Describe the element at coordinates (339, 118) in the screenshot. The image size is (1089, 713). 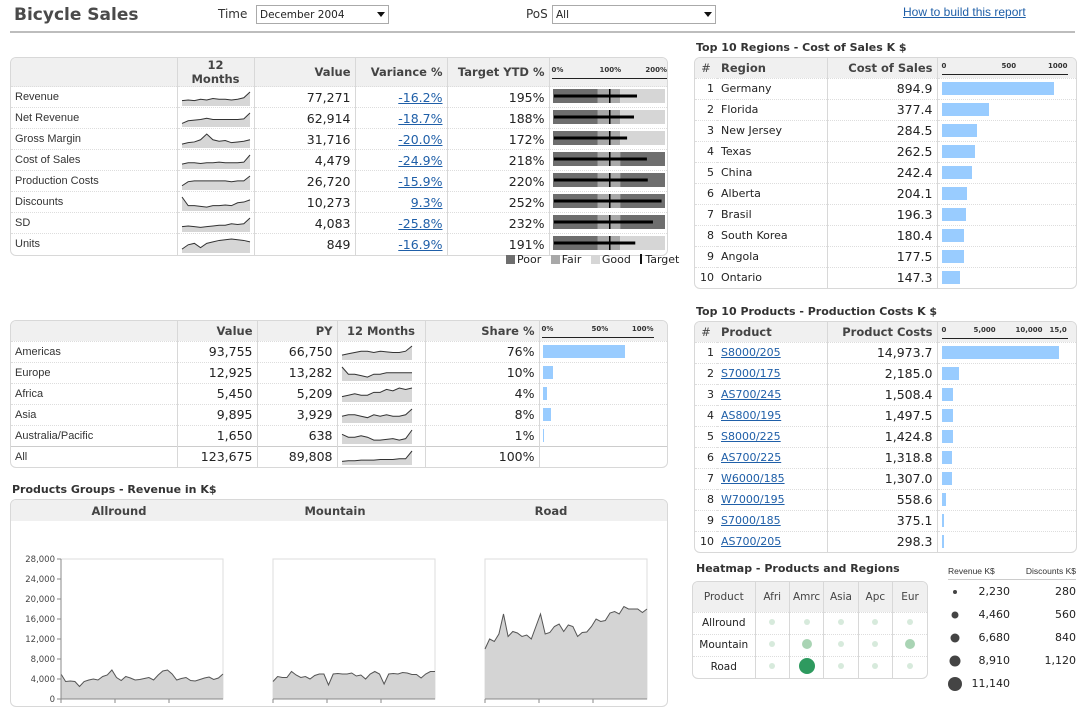
I see `kpi-row: Net Revenue 62,914 -18.7% 188%` at that location.